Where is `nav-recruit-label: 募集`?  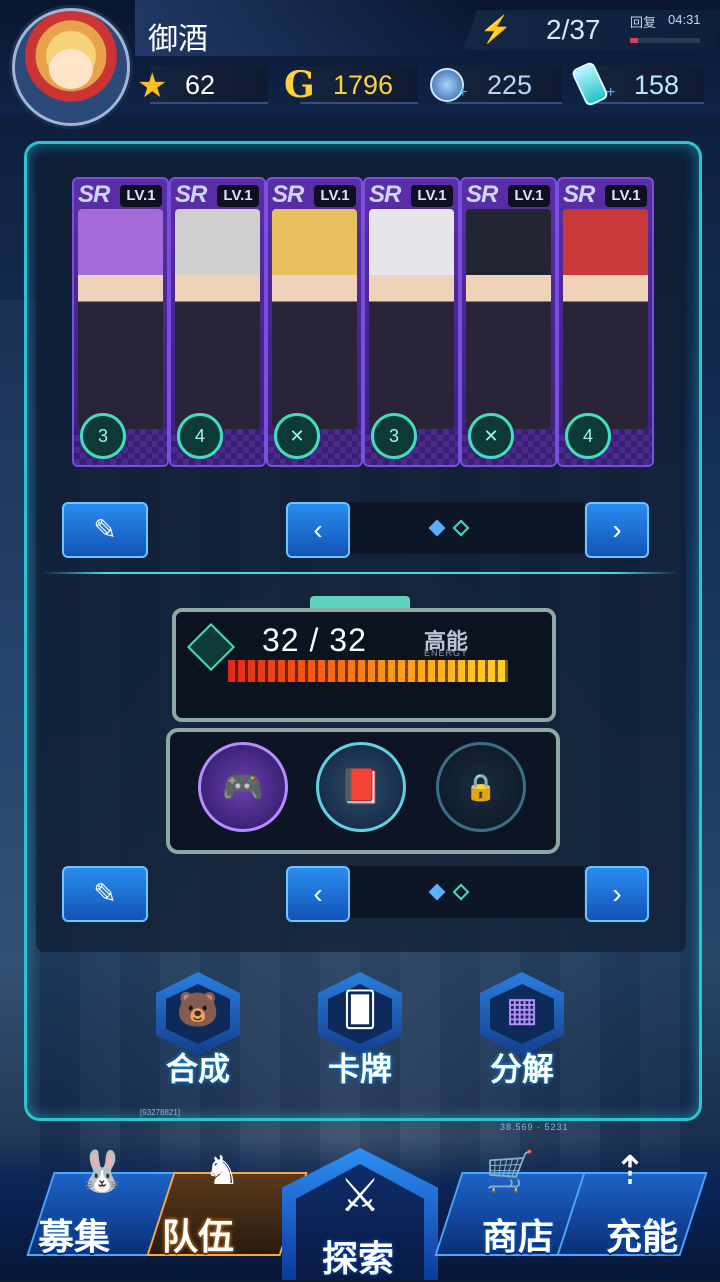 nav-recruit-label: 募集 is located at coordinates (74, 1236).